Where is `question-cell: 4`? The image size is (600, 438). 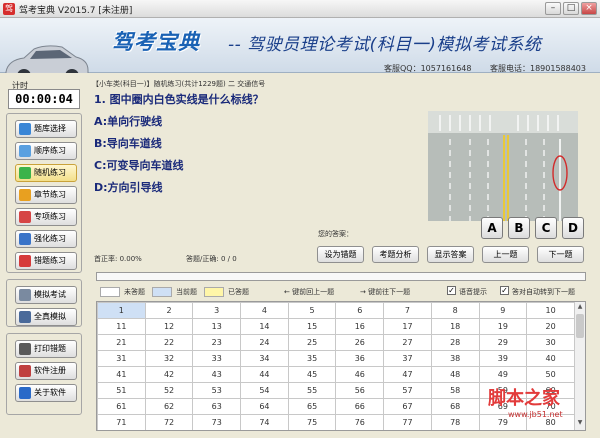
question-cell: 4 is located at coordinates (264, 310).